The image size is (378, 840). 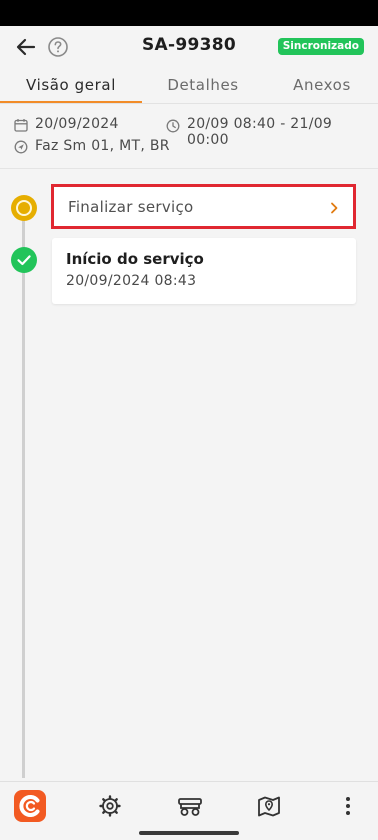 I want to click on bottom-navigation, so click(x=189, y=805).